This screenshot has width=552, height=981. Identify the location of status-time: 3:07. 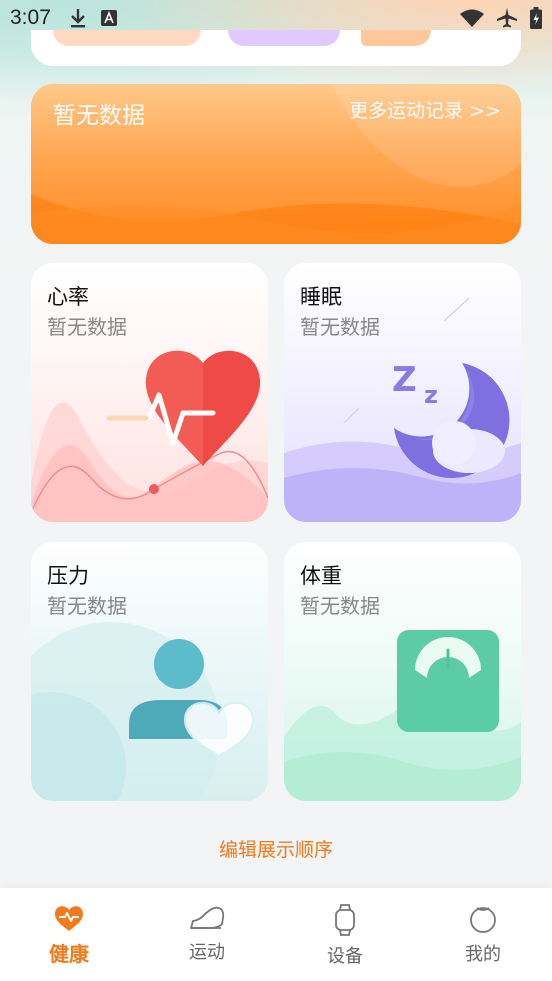
(30, 17).